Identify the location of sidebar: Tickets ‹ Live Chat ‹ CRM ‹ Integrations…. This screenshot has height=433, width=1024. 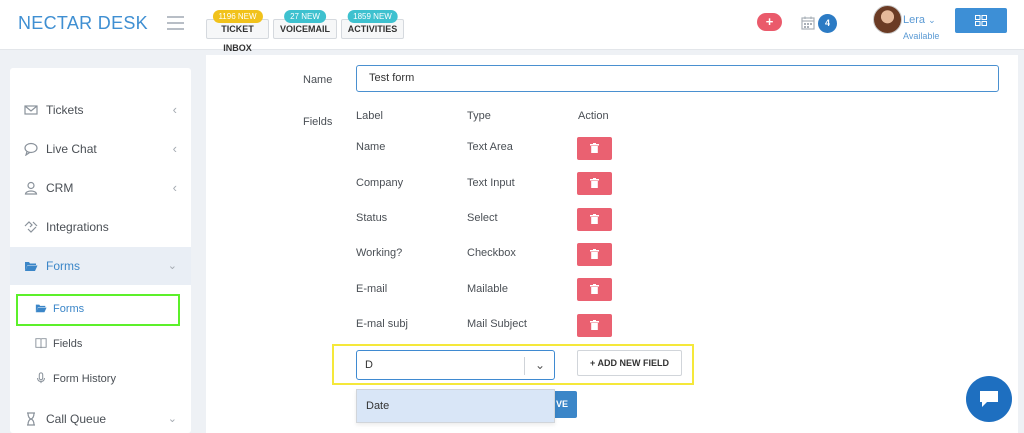
(100, 250).